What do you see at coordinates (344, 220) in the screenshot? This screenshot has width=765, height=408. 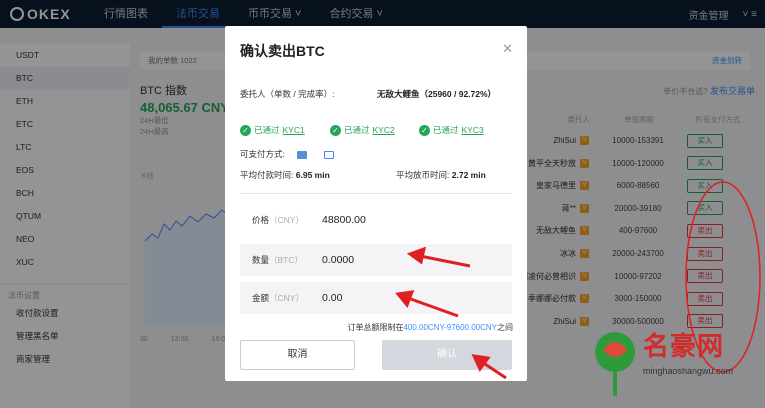 I see `price-value: 48800.00` at bounding box center [344, 220].